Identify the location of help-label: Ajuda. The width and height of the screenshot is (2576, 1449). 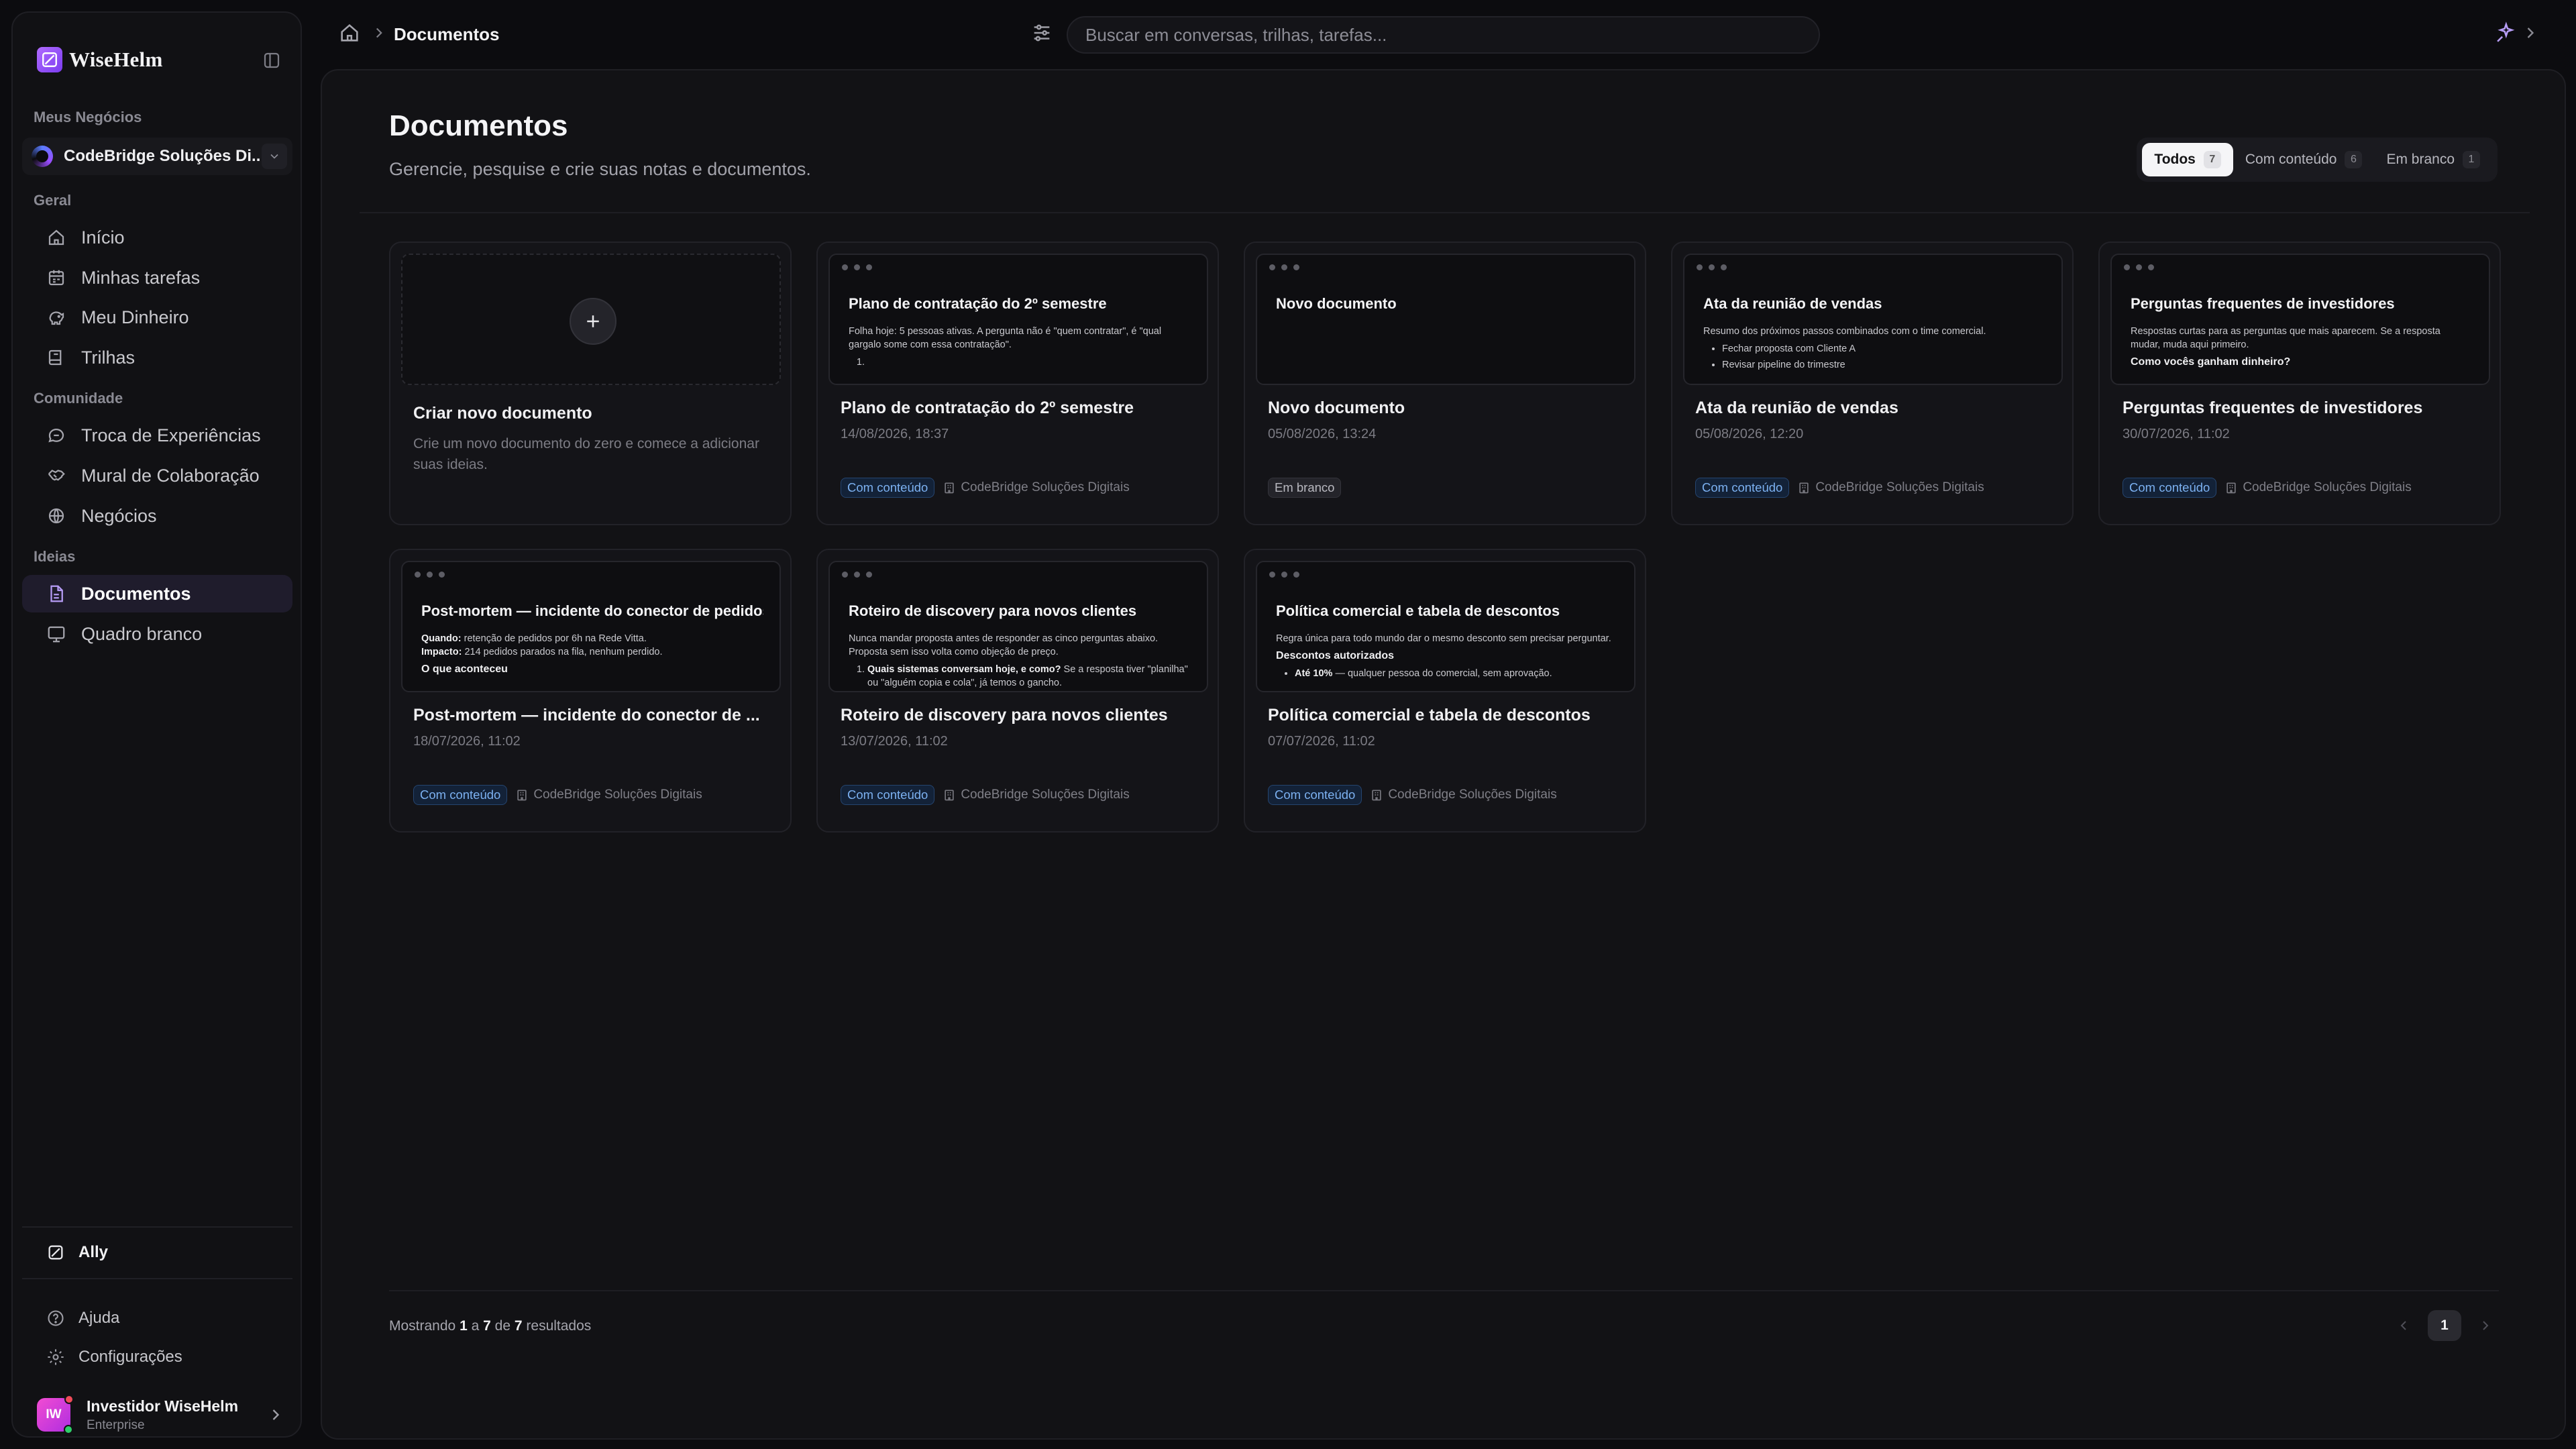
(99, 1318).